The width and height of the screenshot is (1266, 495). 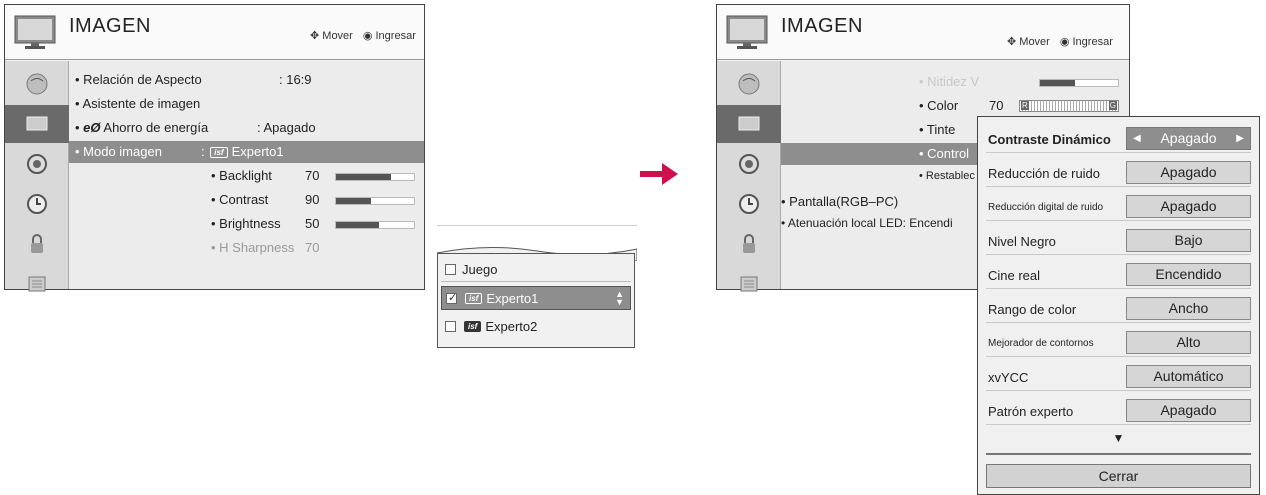 I want to click on mode-options: Juego ✓ isf Experto1 ▲ ▼ isf Experto2, so click(x=536, y=300).